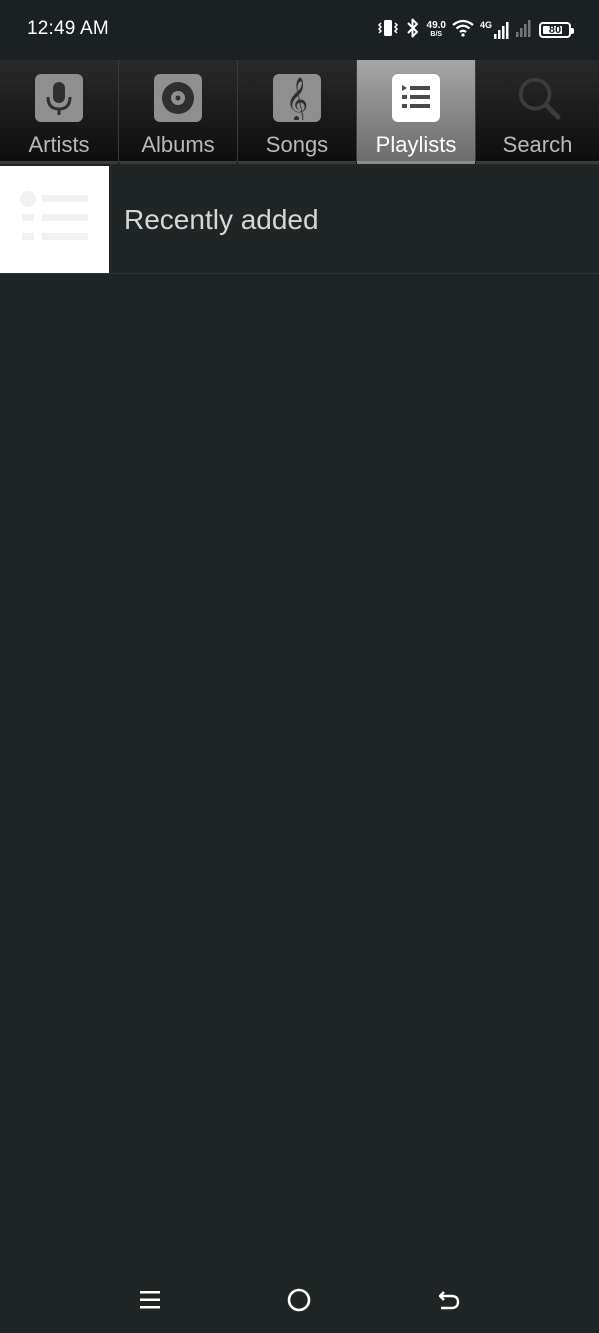 The width and height of the screenshot is (599, 1333). Describe the element at coordinates (221, 219) in the screenshot. I see `playlist-title: Recently added` at that location.